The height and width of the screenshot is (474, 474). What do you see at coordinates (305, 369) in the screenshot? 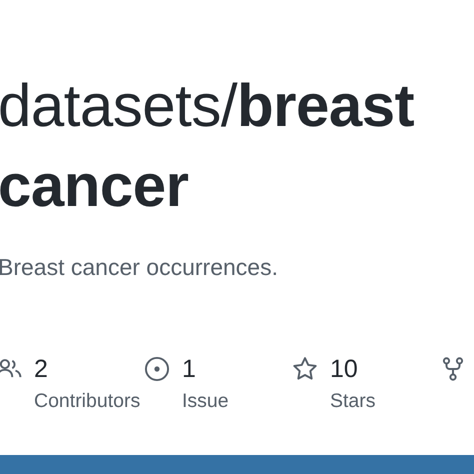
I see `star-icon` at bounding box center [305, 369].